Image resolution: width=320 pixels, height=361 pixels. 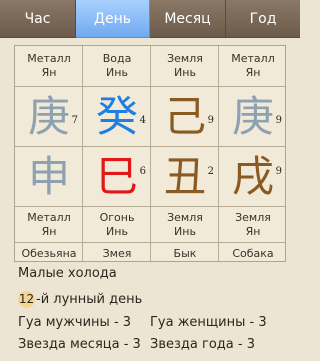 I want to click on element-name: Огонь, so click(x=117, y=217).